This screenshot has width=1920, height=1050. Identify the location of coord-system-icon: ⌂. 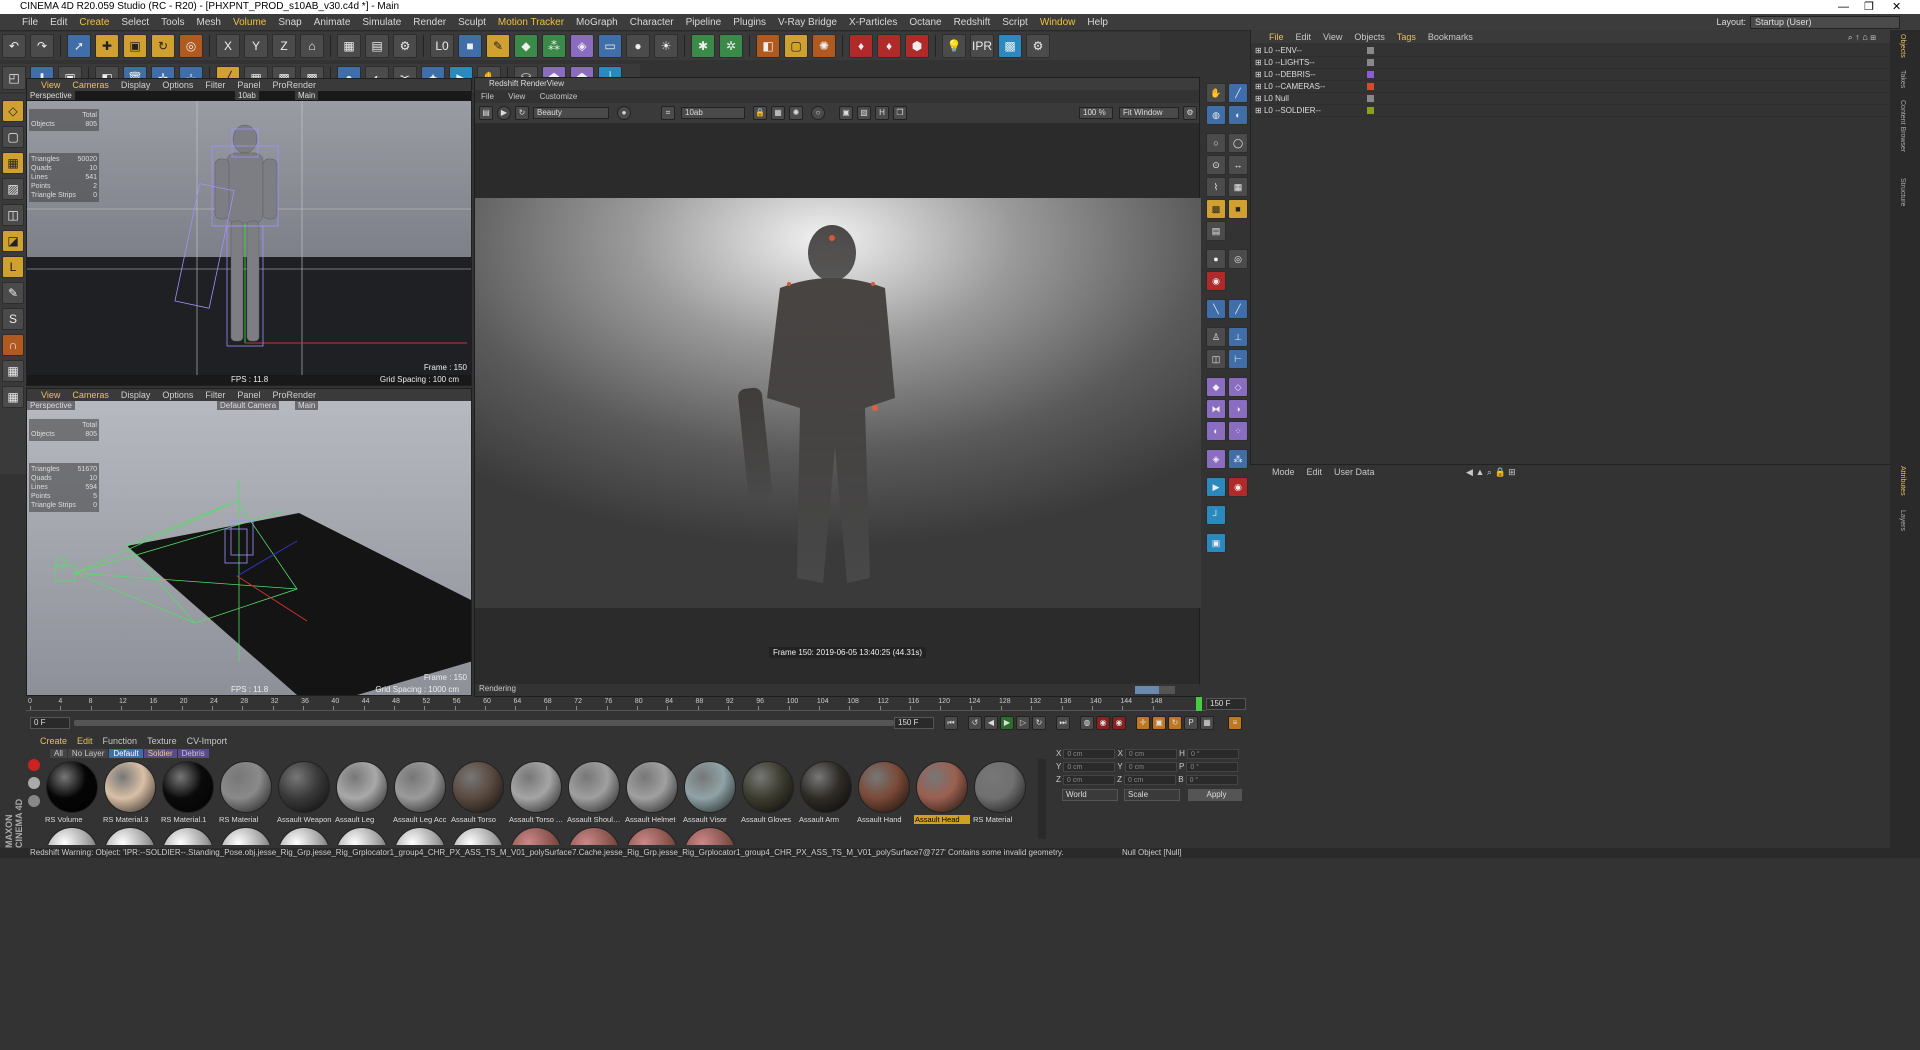
(312, 46).